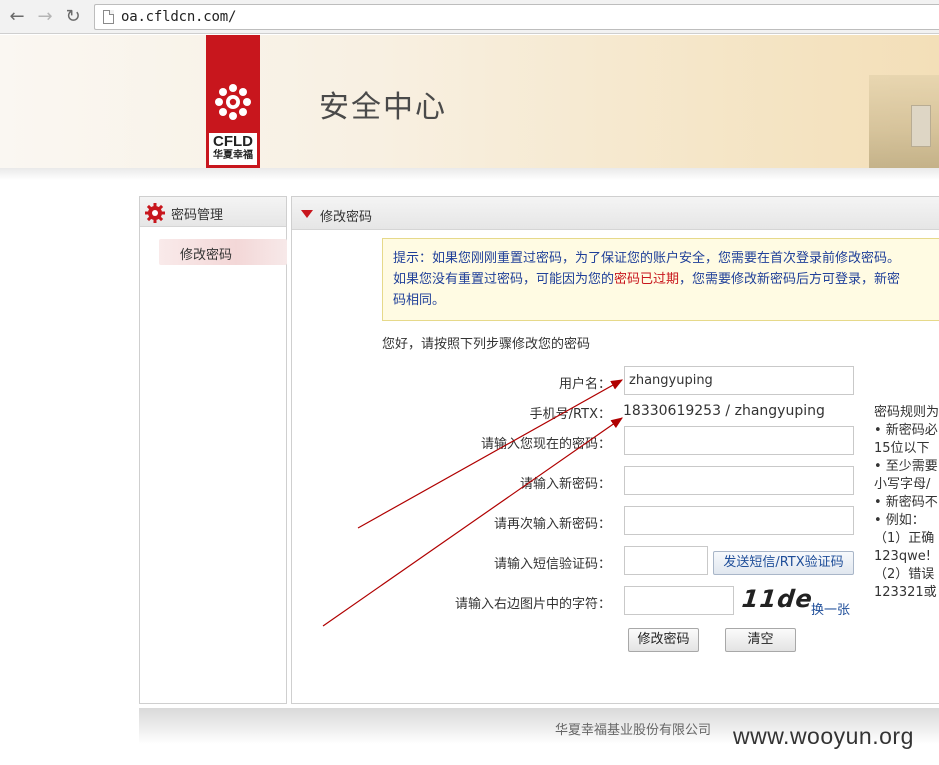  I want to click on company-logo: CFLD 华夏幸福, so click(233, 101).